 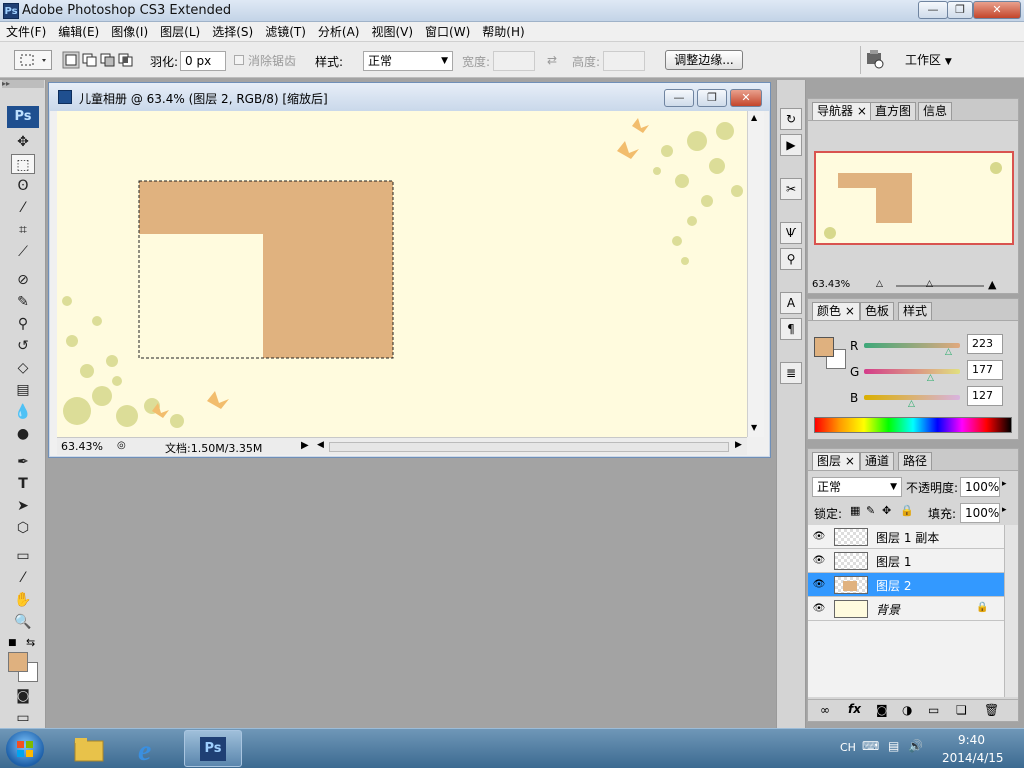 What do you see at coordinates (842, 111) in the screenshot?
I see `tab-navigator: 导航器 ×` at bounding box center [842, 111].